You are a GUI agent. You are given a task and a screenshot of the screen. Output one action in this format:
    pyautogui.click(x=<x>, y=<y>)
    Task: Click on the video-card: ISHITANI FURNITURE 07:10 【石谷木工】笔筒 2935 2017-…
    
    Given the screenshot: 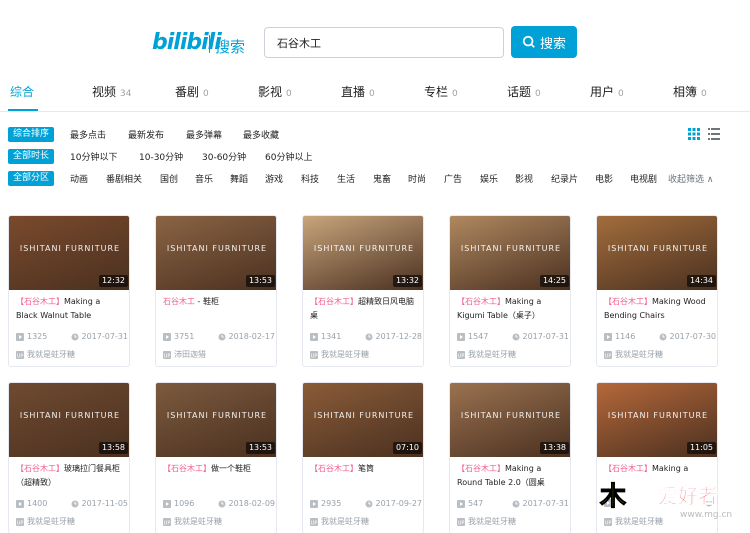 What is the action you would take?
    pyautogui.click(x=363, y=457)
    